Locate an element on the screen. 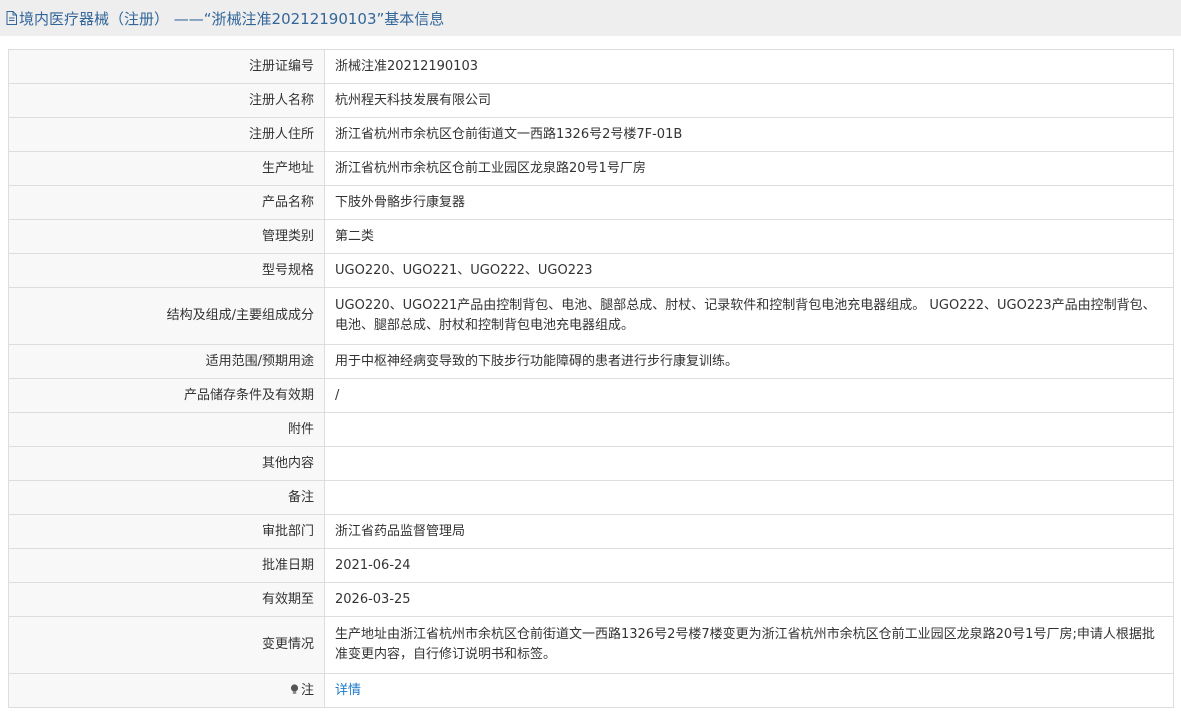 Image resolution: width=1181 pixels, height=714 pixels. table-row: 其他内容 is located at coordinates (591, 463).